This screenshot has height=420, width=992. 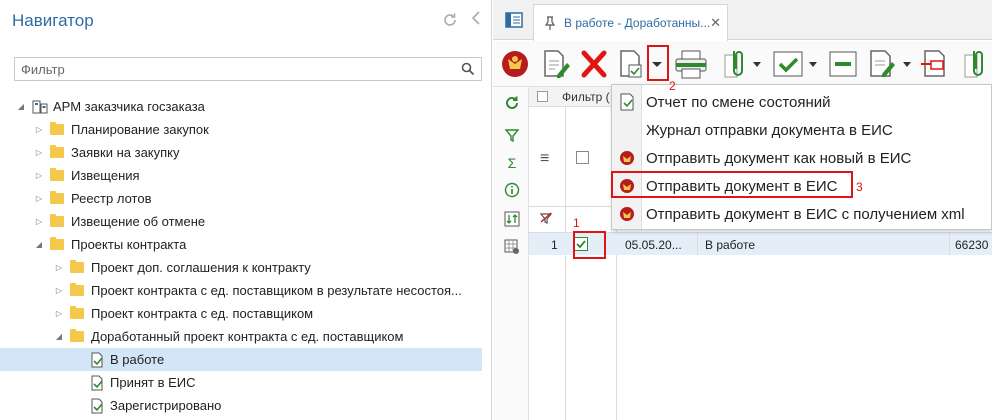 What do you see at coordinates (582, 157) in the screenshot?
I see `select-all-checkbox` at bounding box center [582, 157].